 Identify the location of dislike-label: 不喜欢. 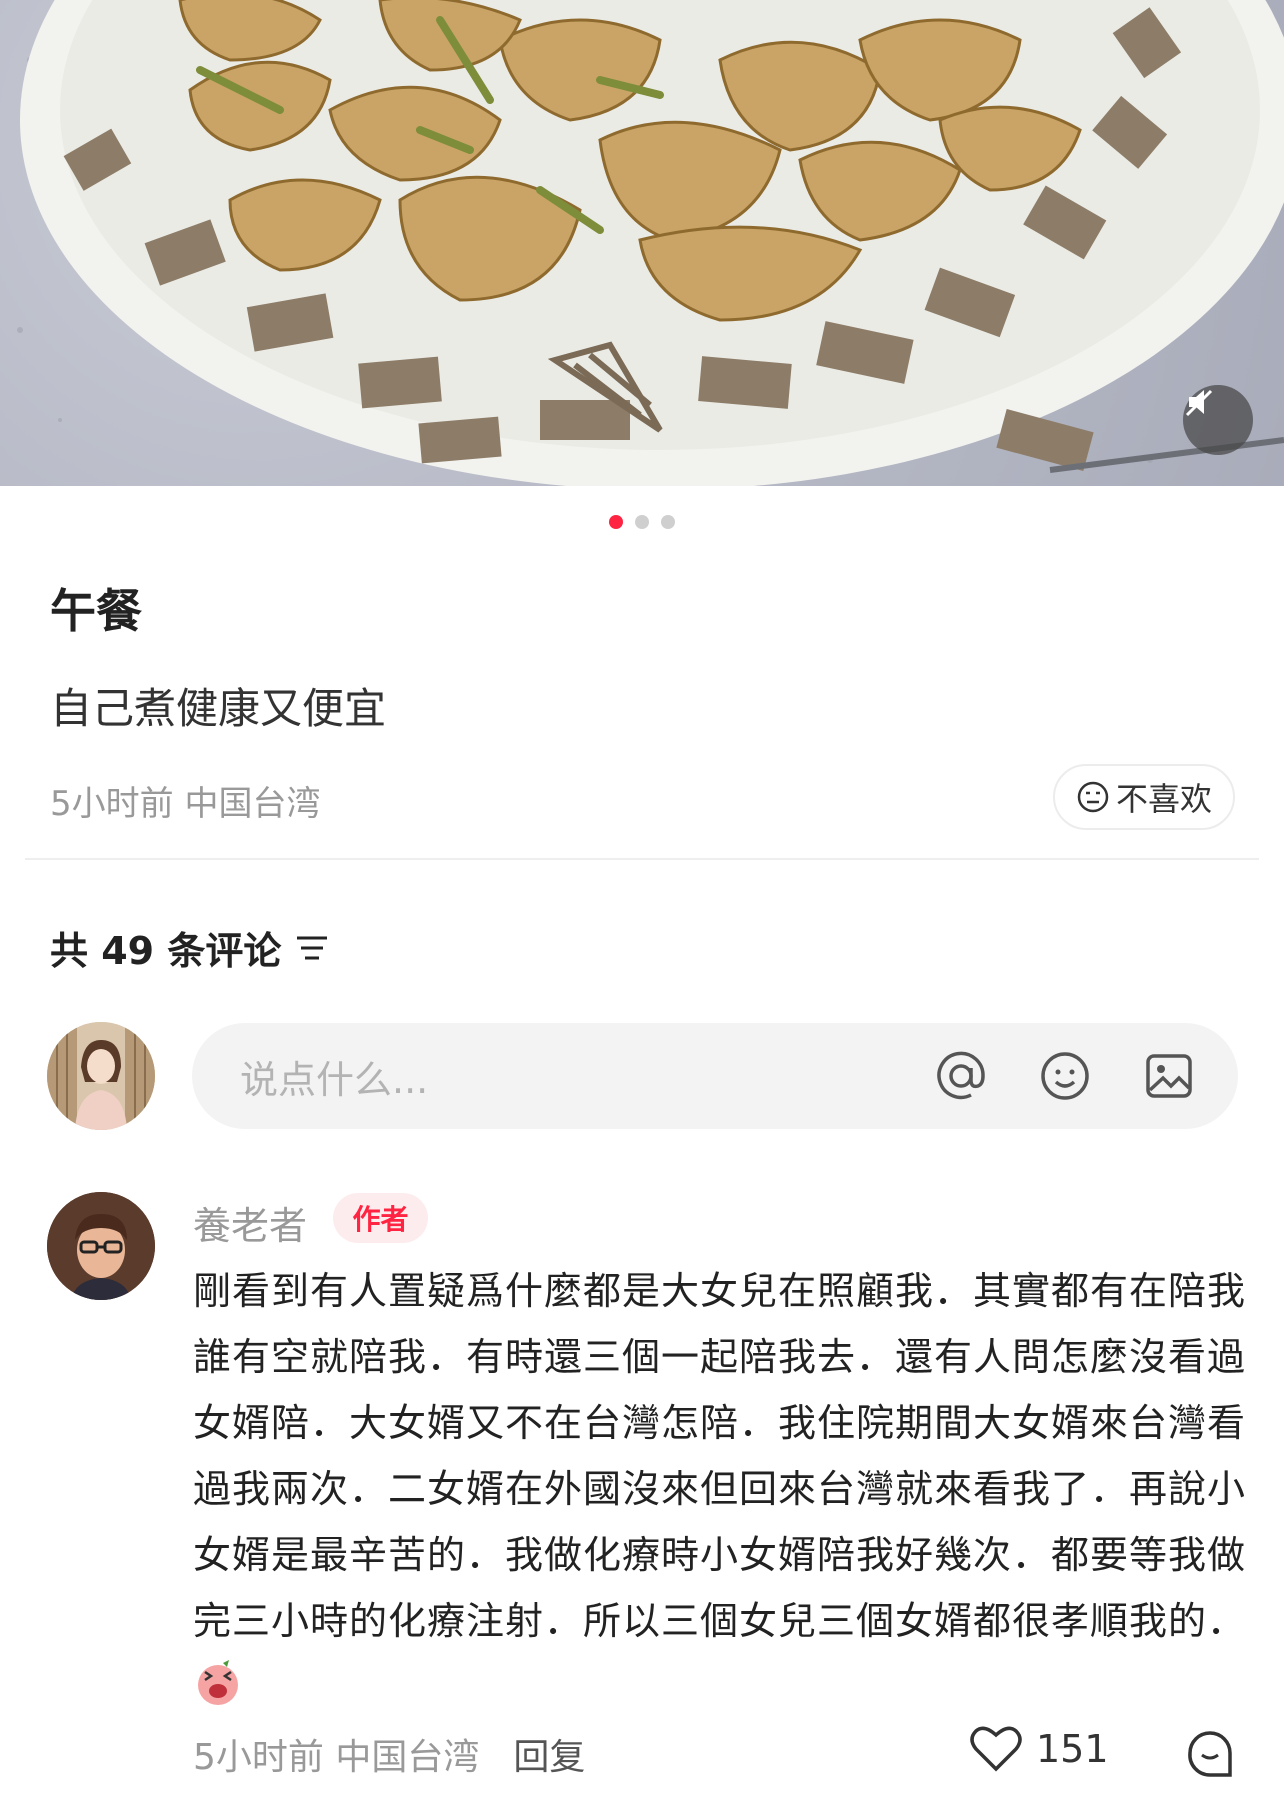
(1163, 799).